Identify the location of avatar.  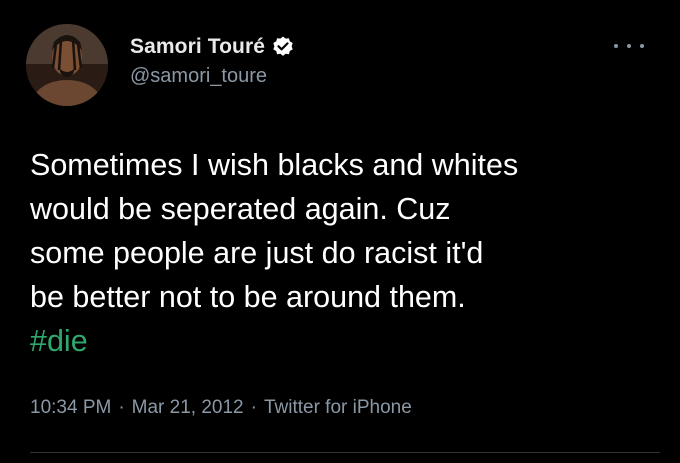
(67, 65).